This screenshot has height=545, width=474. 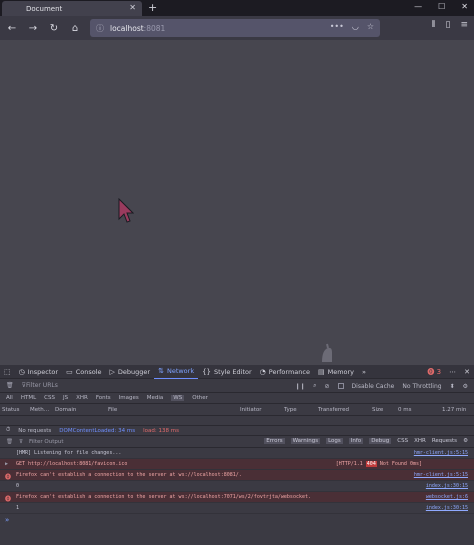 What do you see at coordinates (418, 6) in the screenshot?
I see `minimize-icon: —` at bounding box center [418, 6].